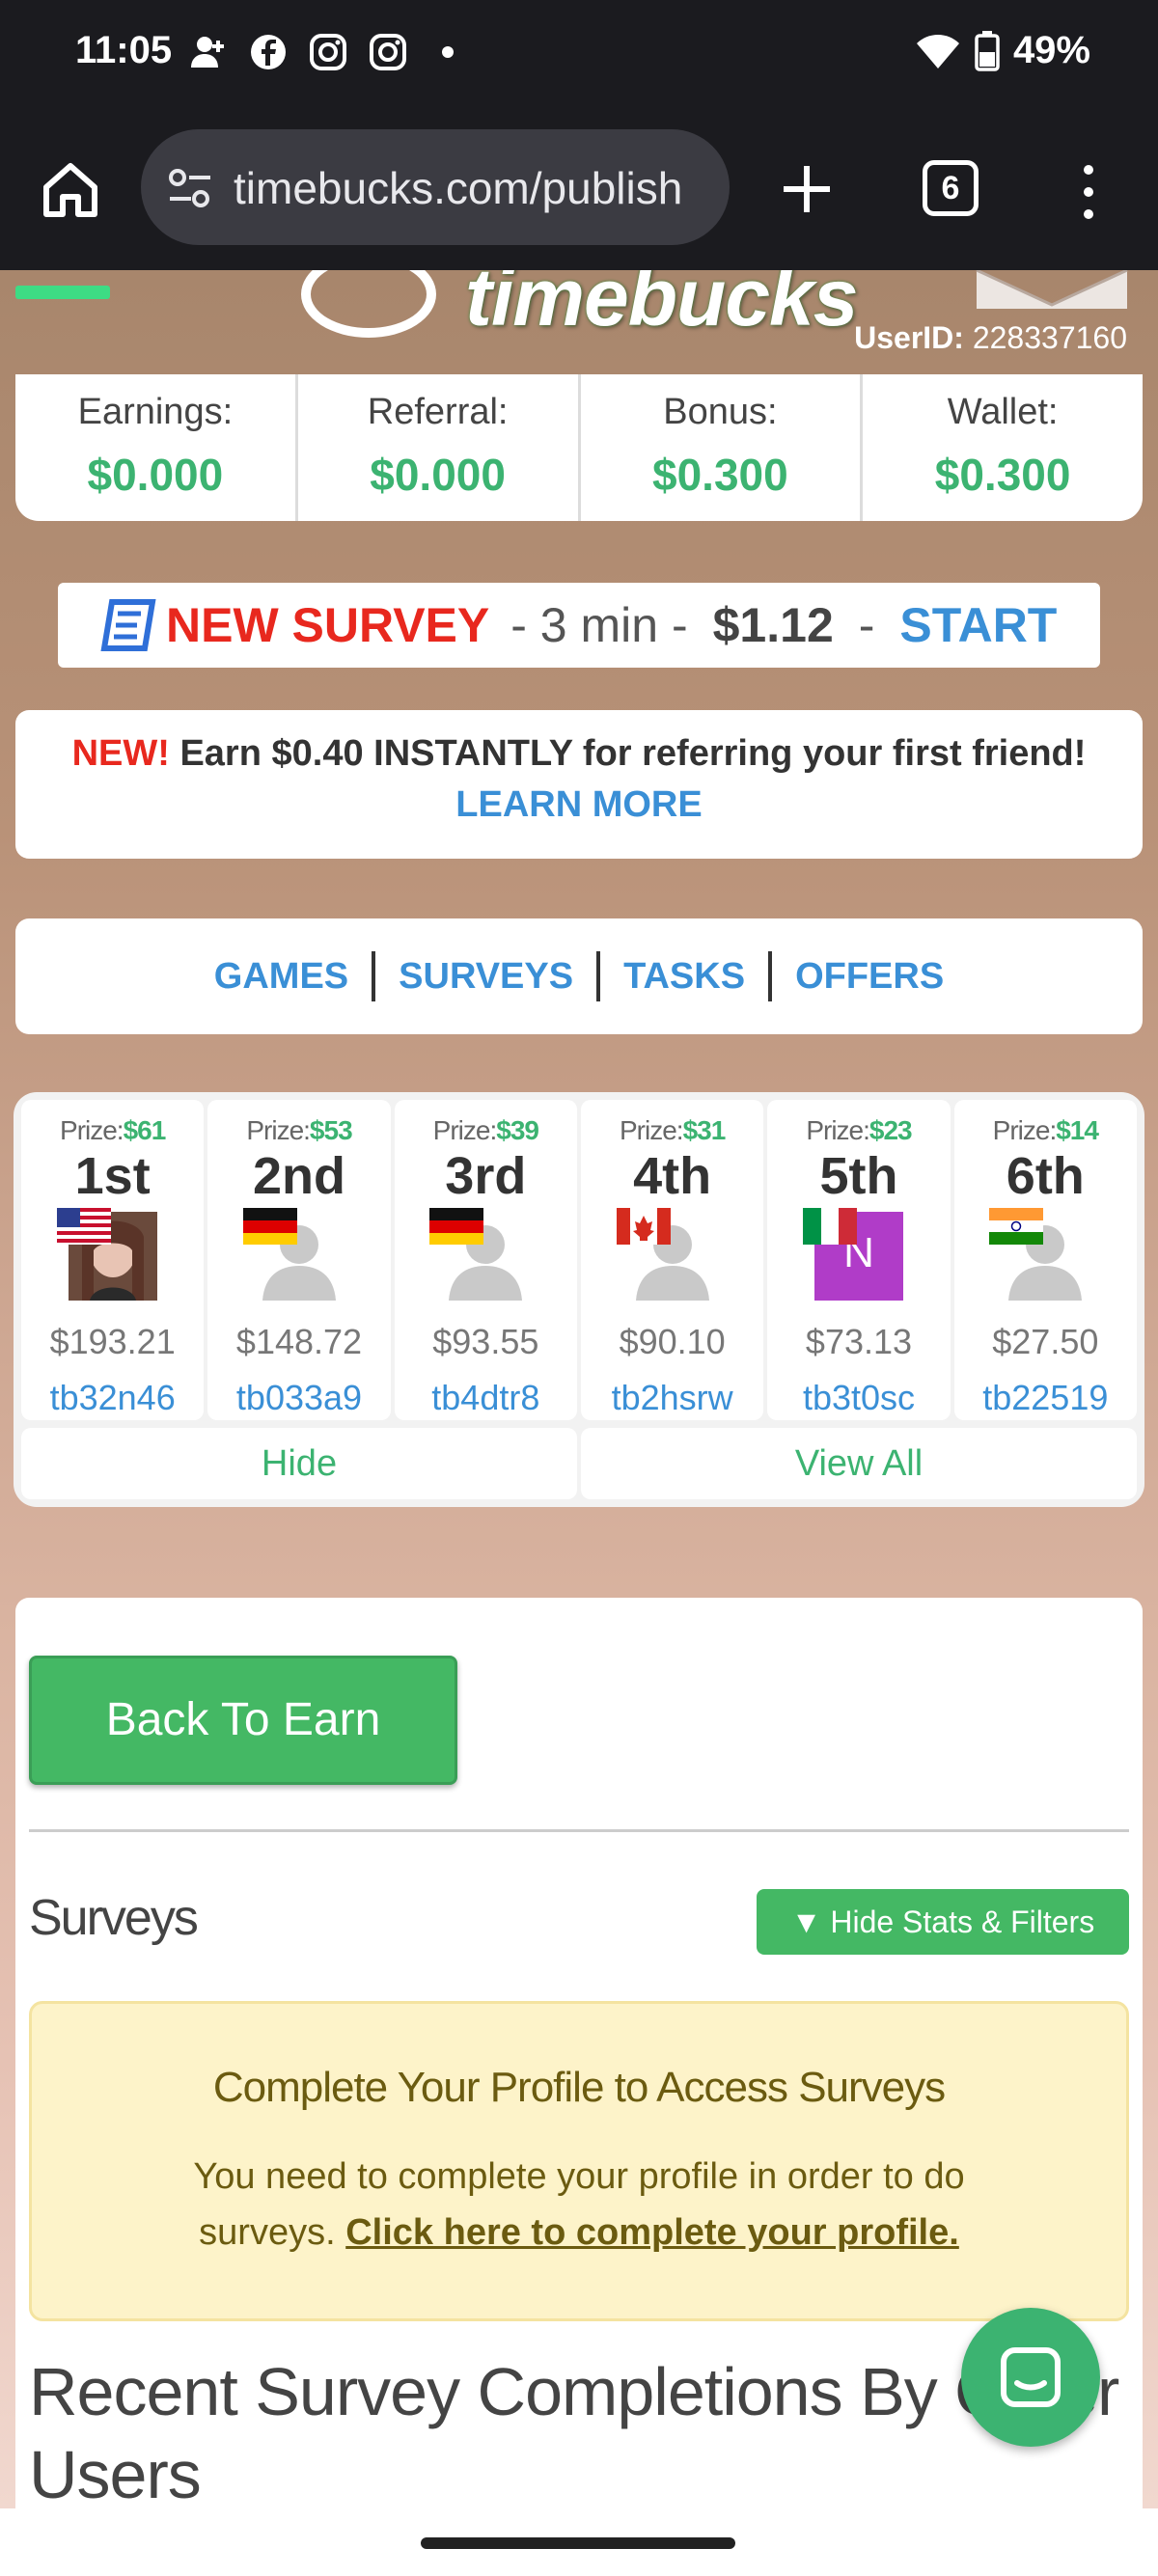  What do you see at coordinates (978, 625) in the screenshot?
I see `survey-start-link: START` at bounding box center [978, 625].